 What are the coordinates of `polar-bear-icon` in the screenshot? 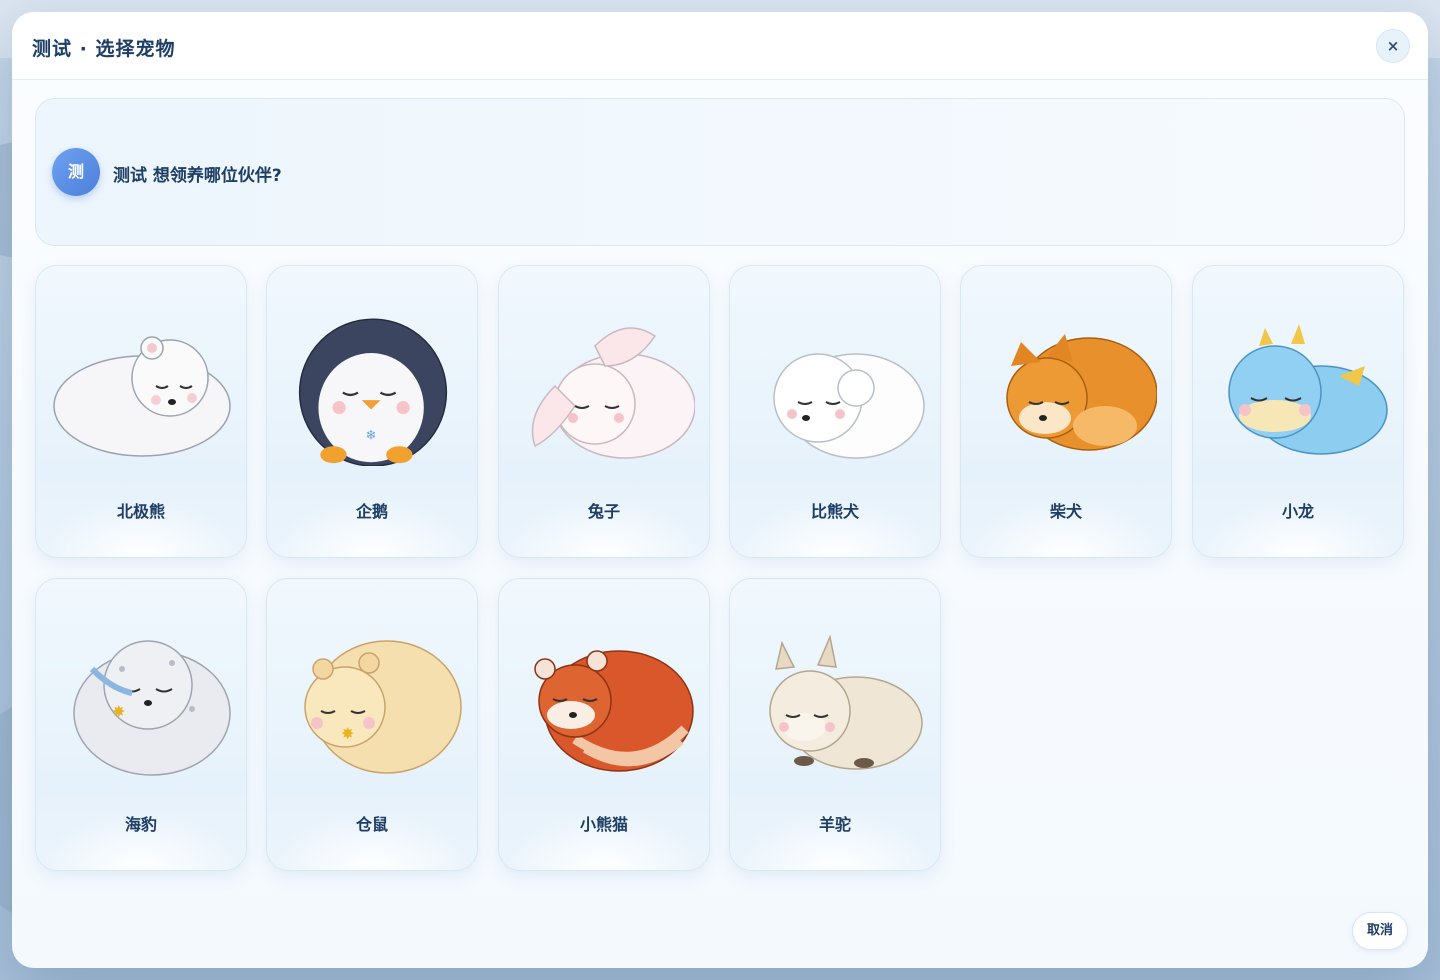 It's located at (142, 396).